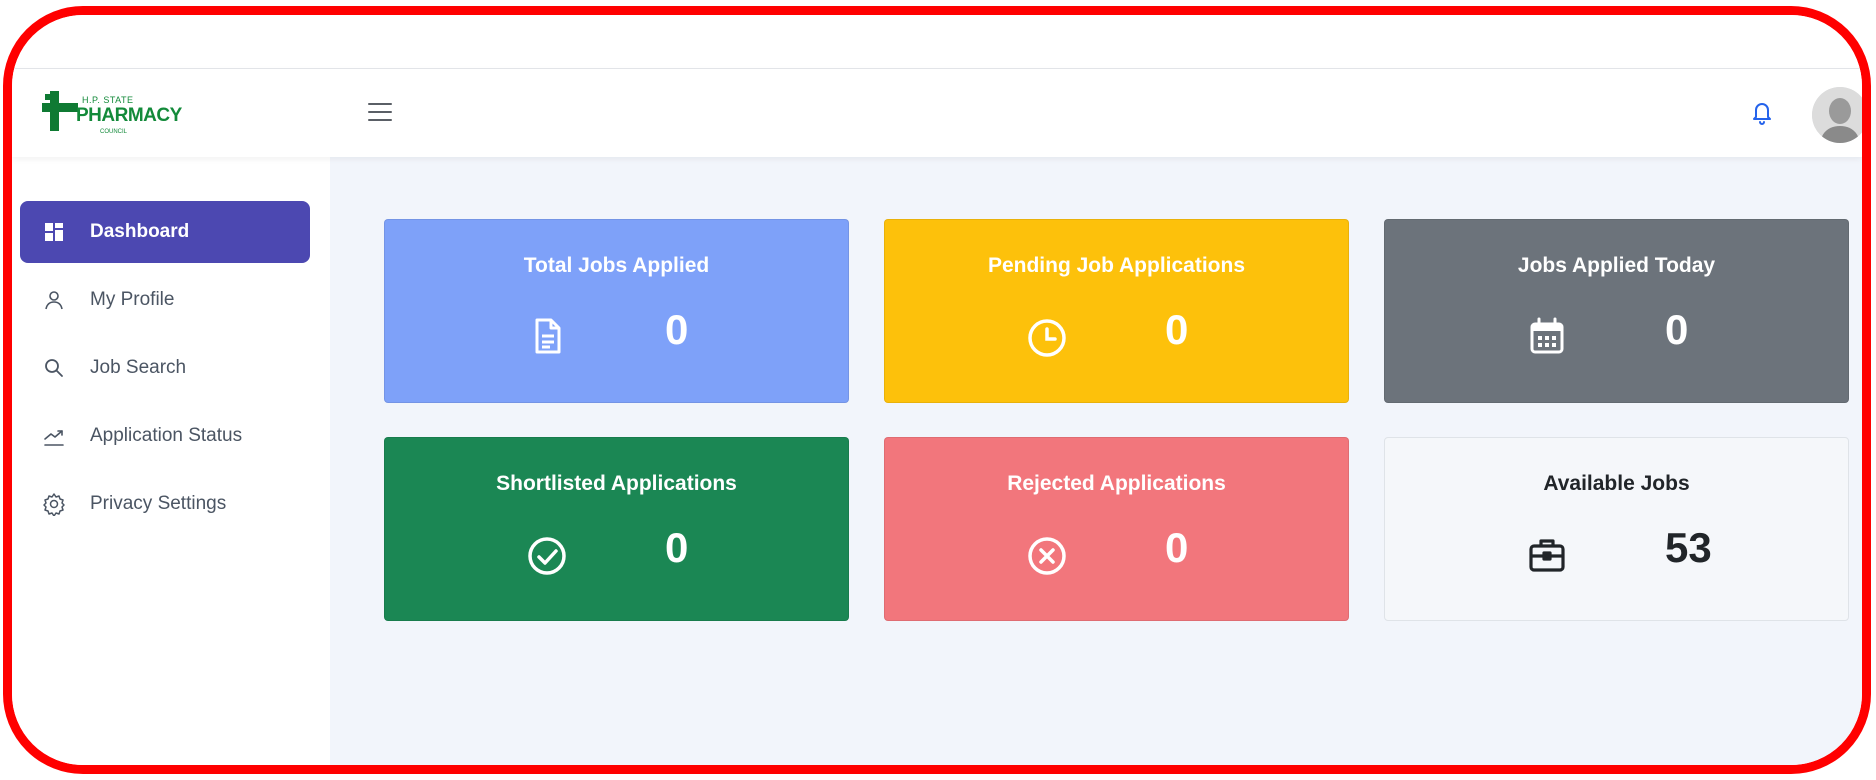  Describe the element at coordinates (1616, 529) in the screenshot. I see `card-available-jobs: Available Jobs 53` at that location.